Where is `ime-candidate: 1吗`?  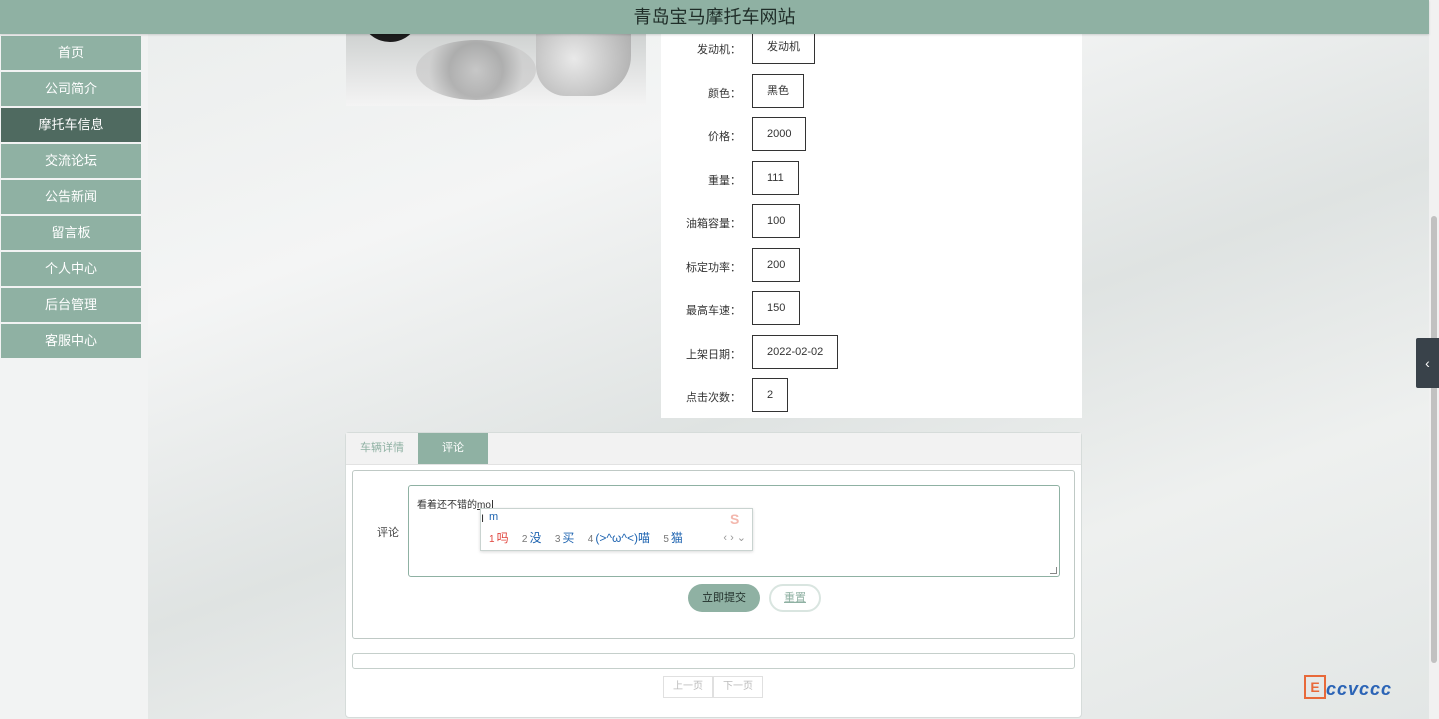
ime-candidate: 1吗 is located at coordinates (499, 538).